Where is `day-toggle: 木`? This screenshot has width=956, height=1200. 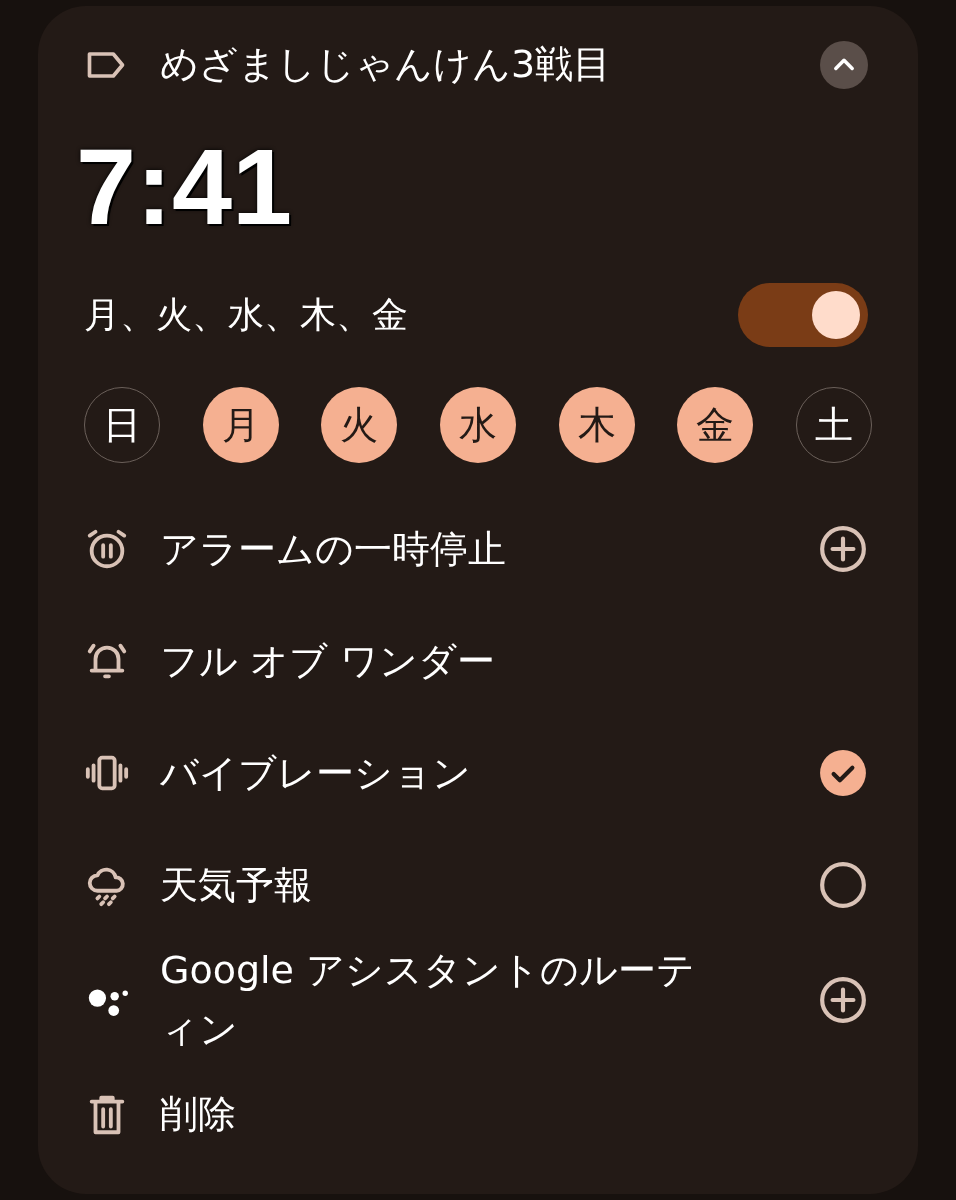 day-toggle: 木 is located at coordinates (596, 425).